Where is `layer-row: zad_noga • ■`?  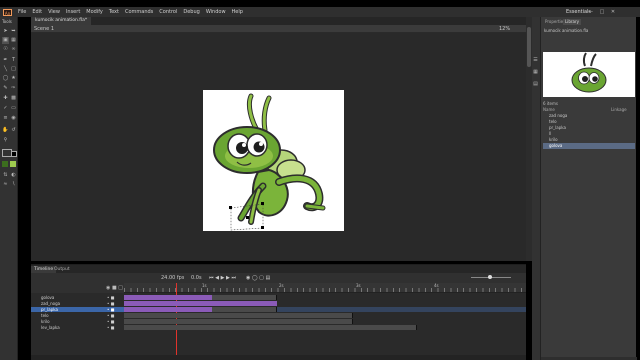 layer-row: zad_noga • ■ is located at coordinates (77, 303).